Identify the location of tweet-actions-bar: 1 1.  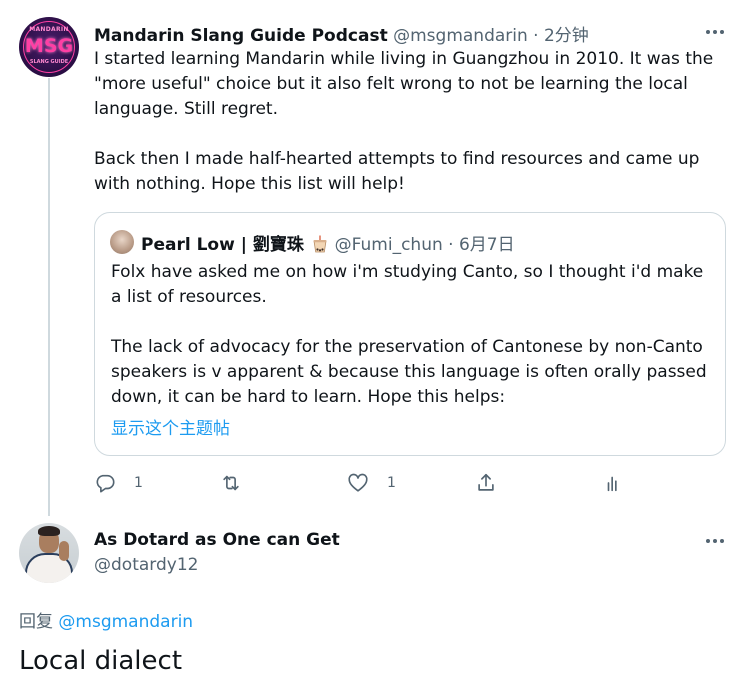
(394, 483).